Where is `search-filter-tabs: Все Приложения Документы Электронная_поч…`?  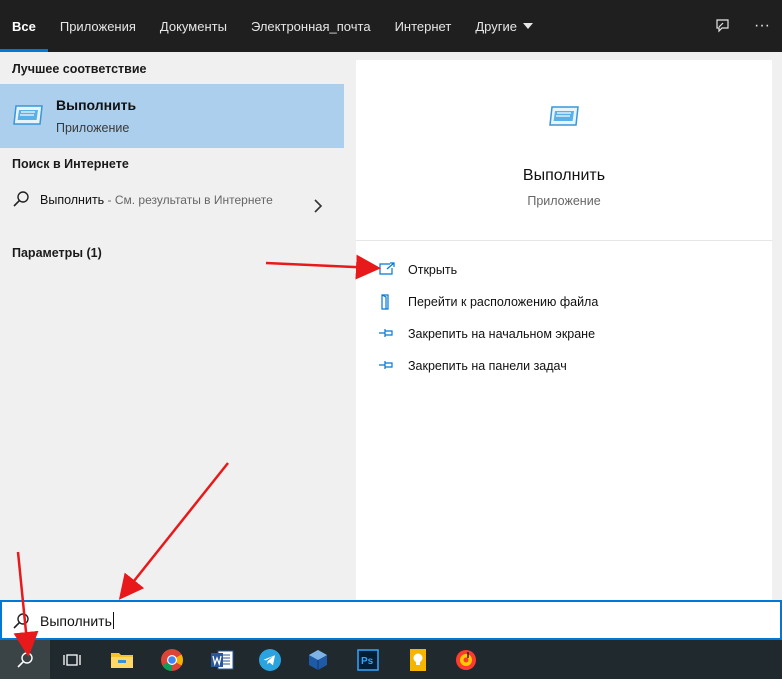 search-filter-tabs: Все Приложения Документы Электронная_поч… is located at coordinates (391, 26).